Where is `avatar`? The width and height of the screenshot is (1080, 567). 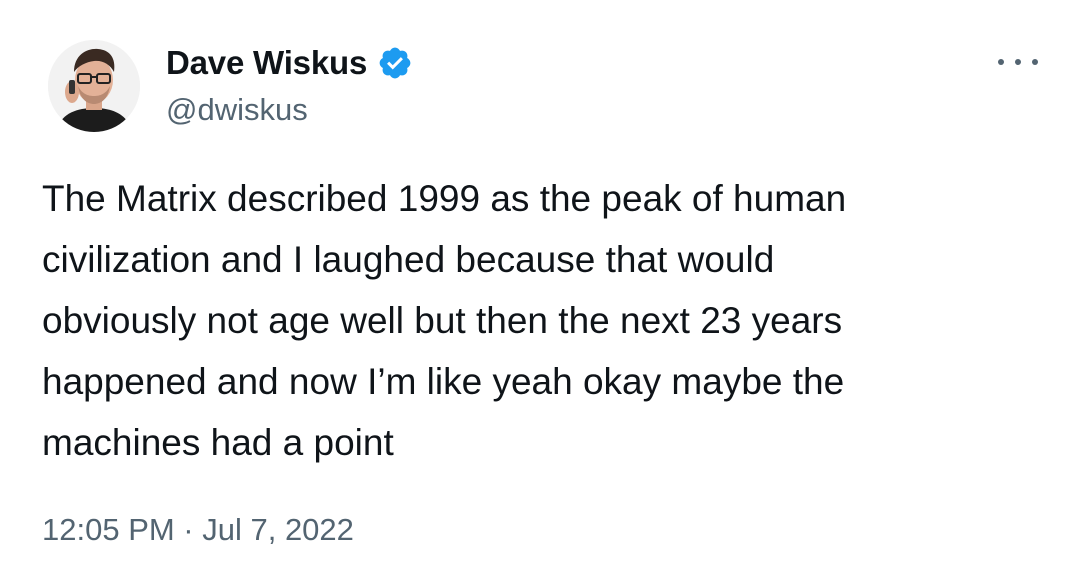
avatar is located at coordinates (94, 86).